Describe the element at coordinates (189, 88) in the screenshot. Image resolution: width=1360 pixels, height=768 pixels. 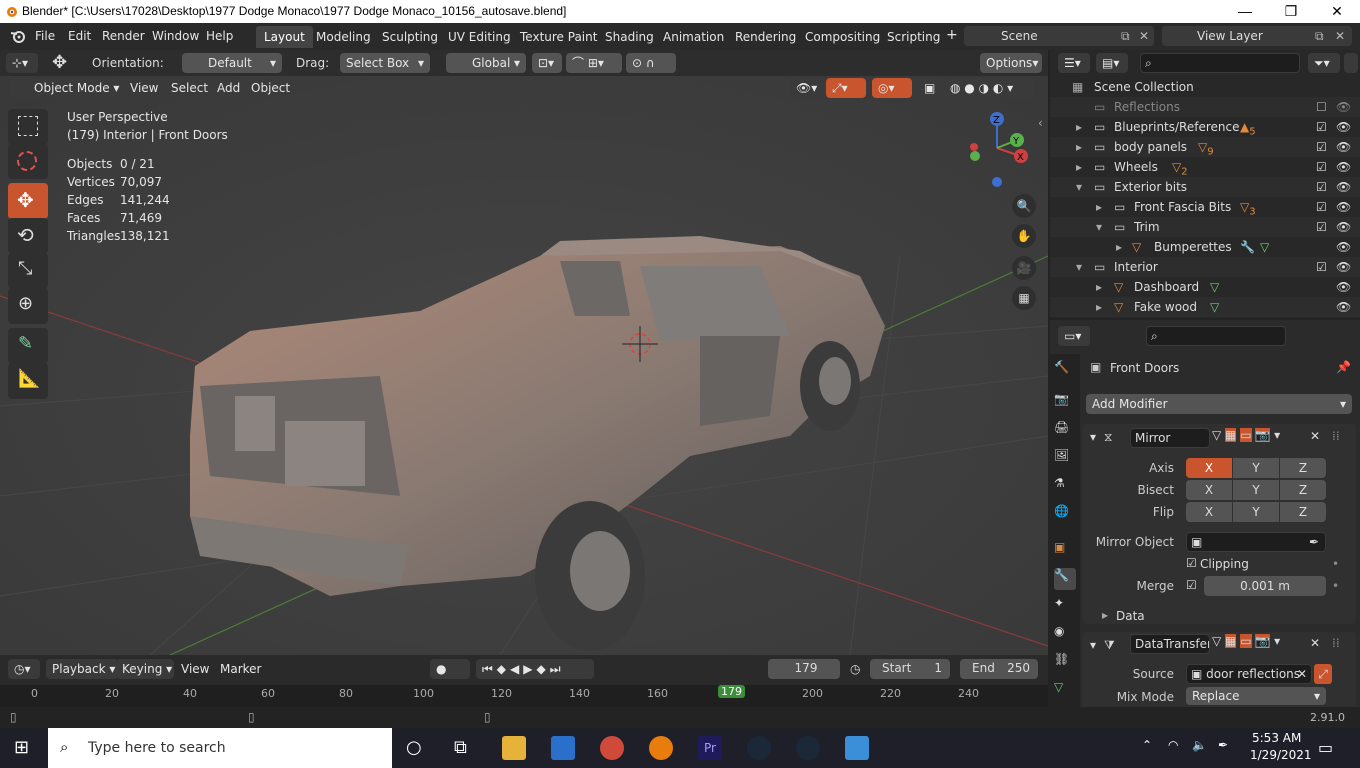
I see `viewport-menu-select: Select` at that location.